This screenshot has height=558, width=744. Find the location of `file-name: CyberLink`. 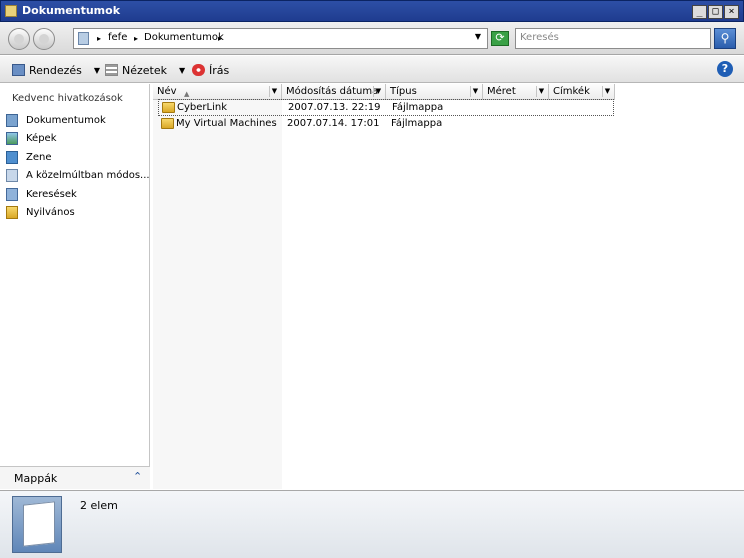

file-name: CyberLink is located at coordinates (202, 107).